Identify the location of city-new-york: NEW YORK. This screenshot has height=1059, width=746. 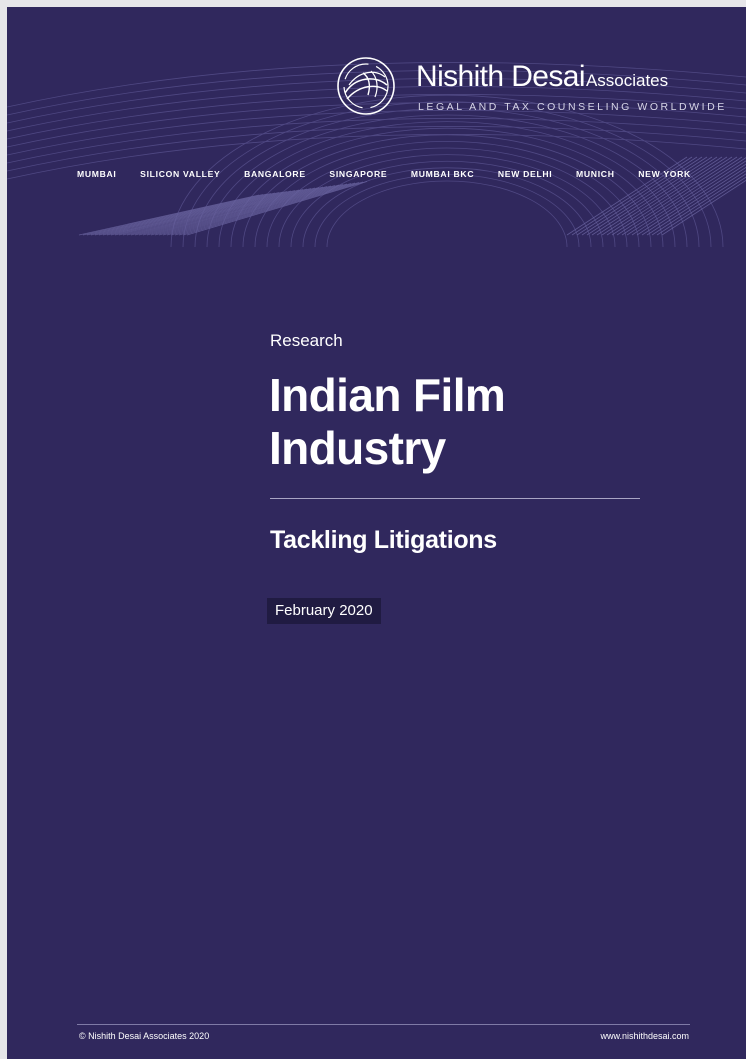
(664, 174).